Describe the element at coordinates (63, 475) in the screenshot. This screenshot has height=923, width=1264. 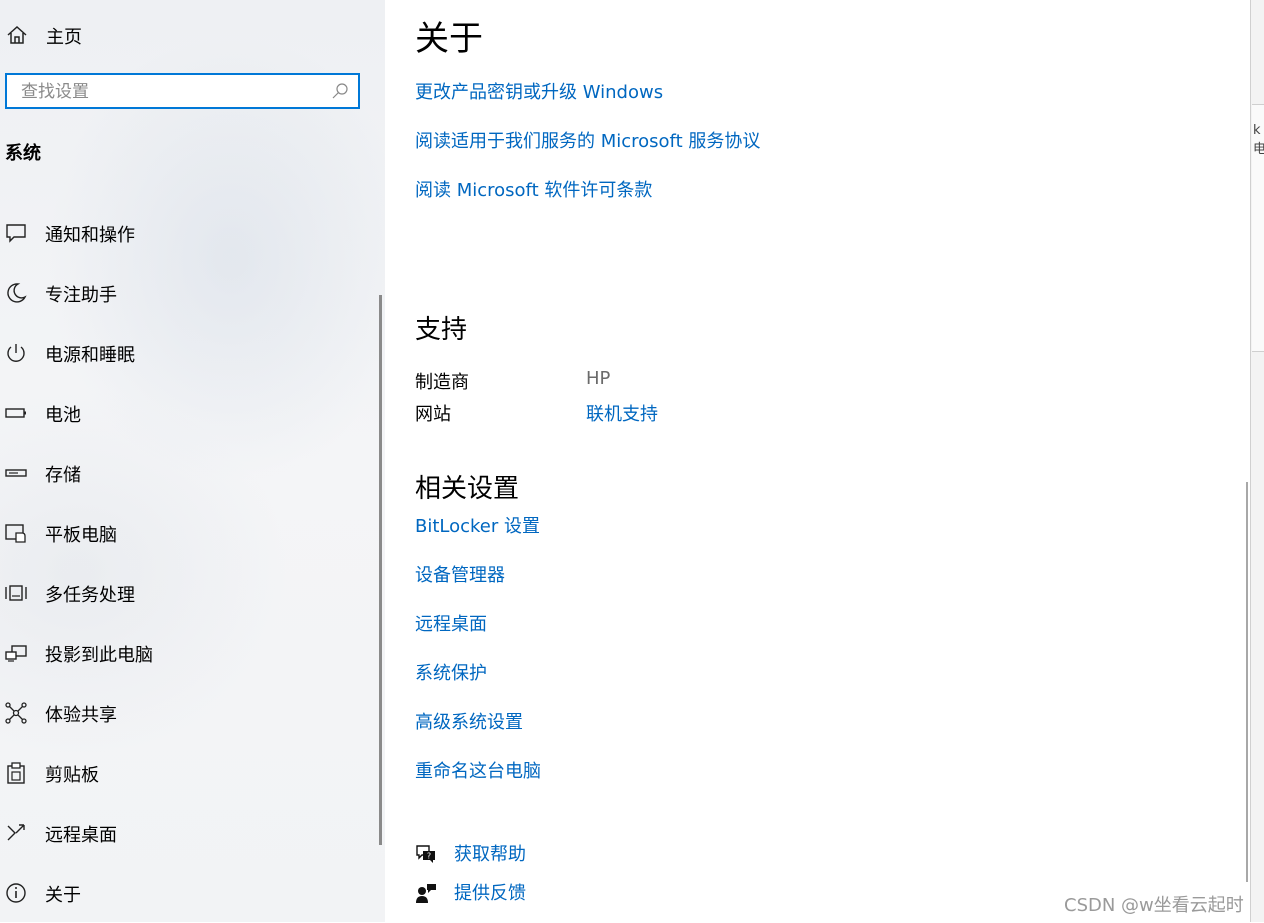
I see `sidebar-item-label: 存储` at that location.